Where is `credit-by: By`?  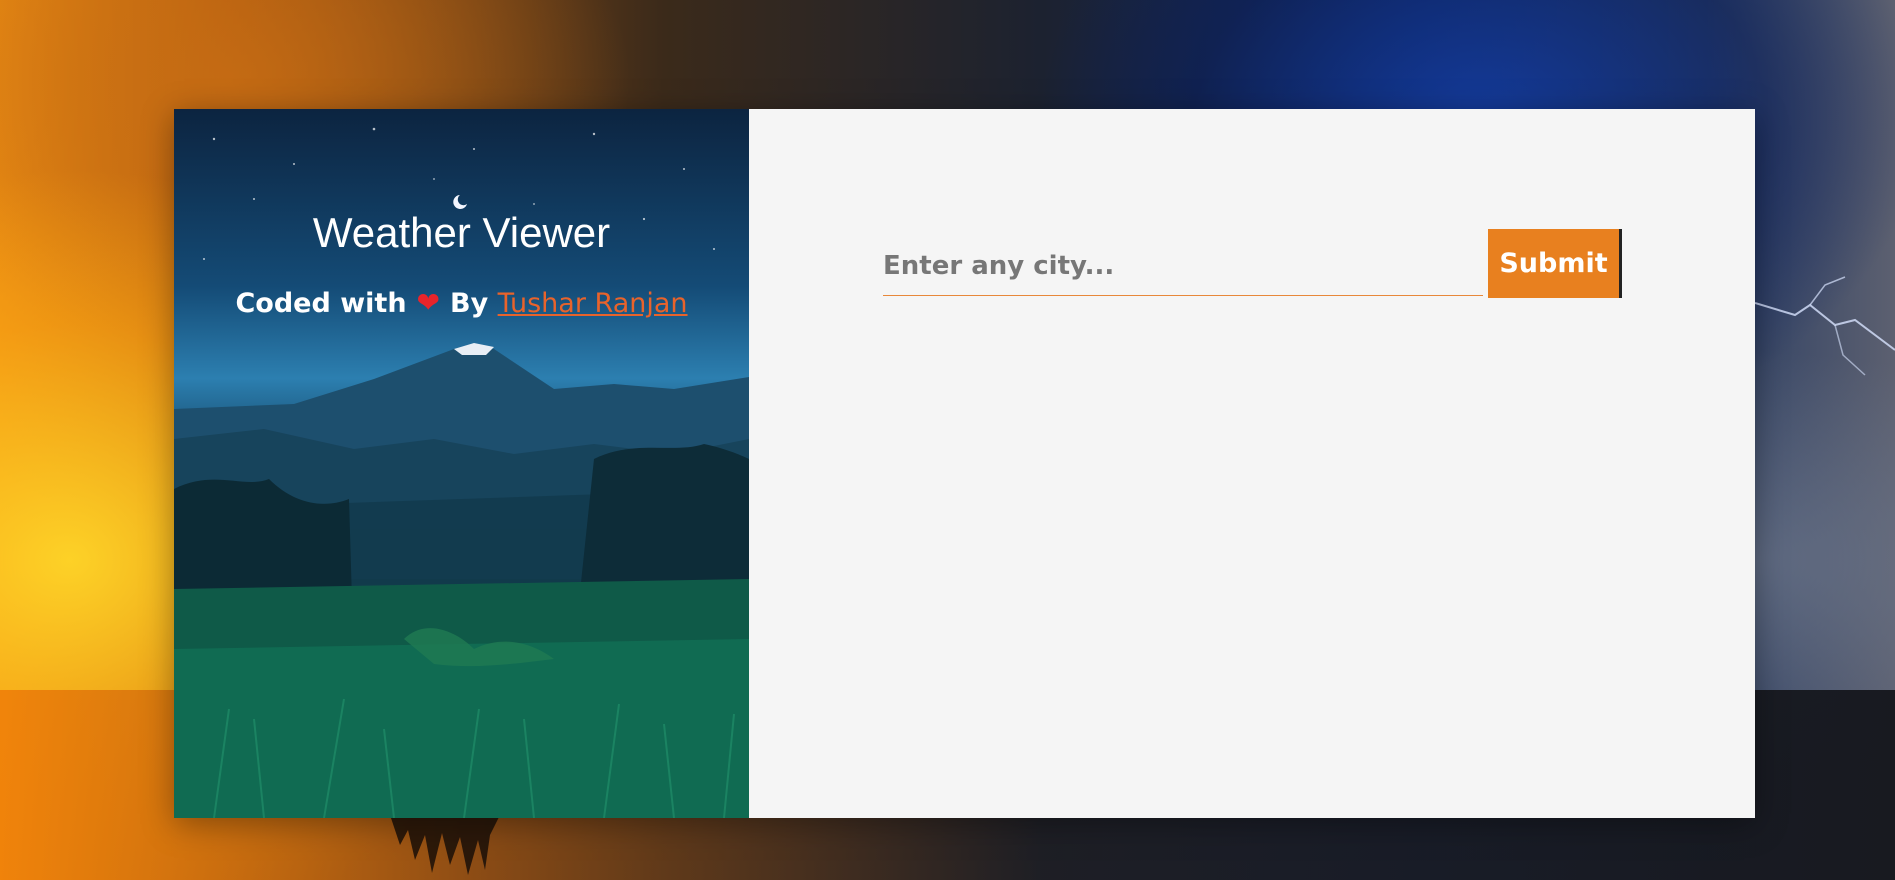
credit-by: By is located at coordinates (469, 303).